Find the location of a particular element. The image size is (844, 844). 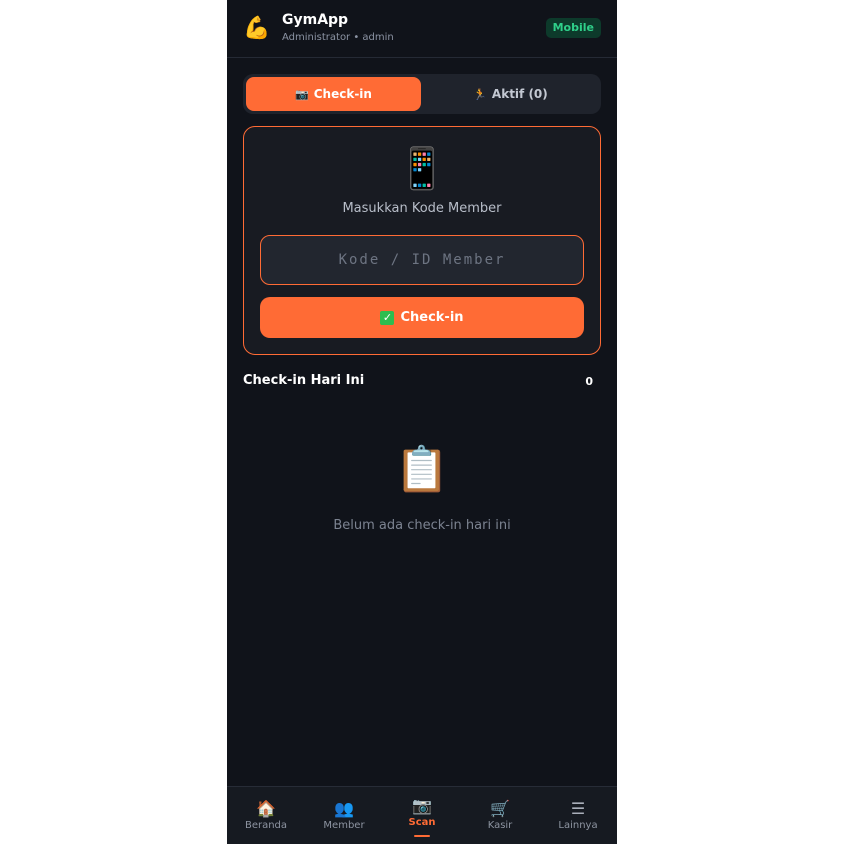

tab-bar: 📷 Check-in 🏃 Aktif (0) is located at coordinates (422, 94).